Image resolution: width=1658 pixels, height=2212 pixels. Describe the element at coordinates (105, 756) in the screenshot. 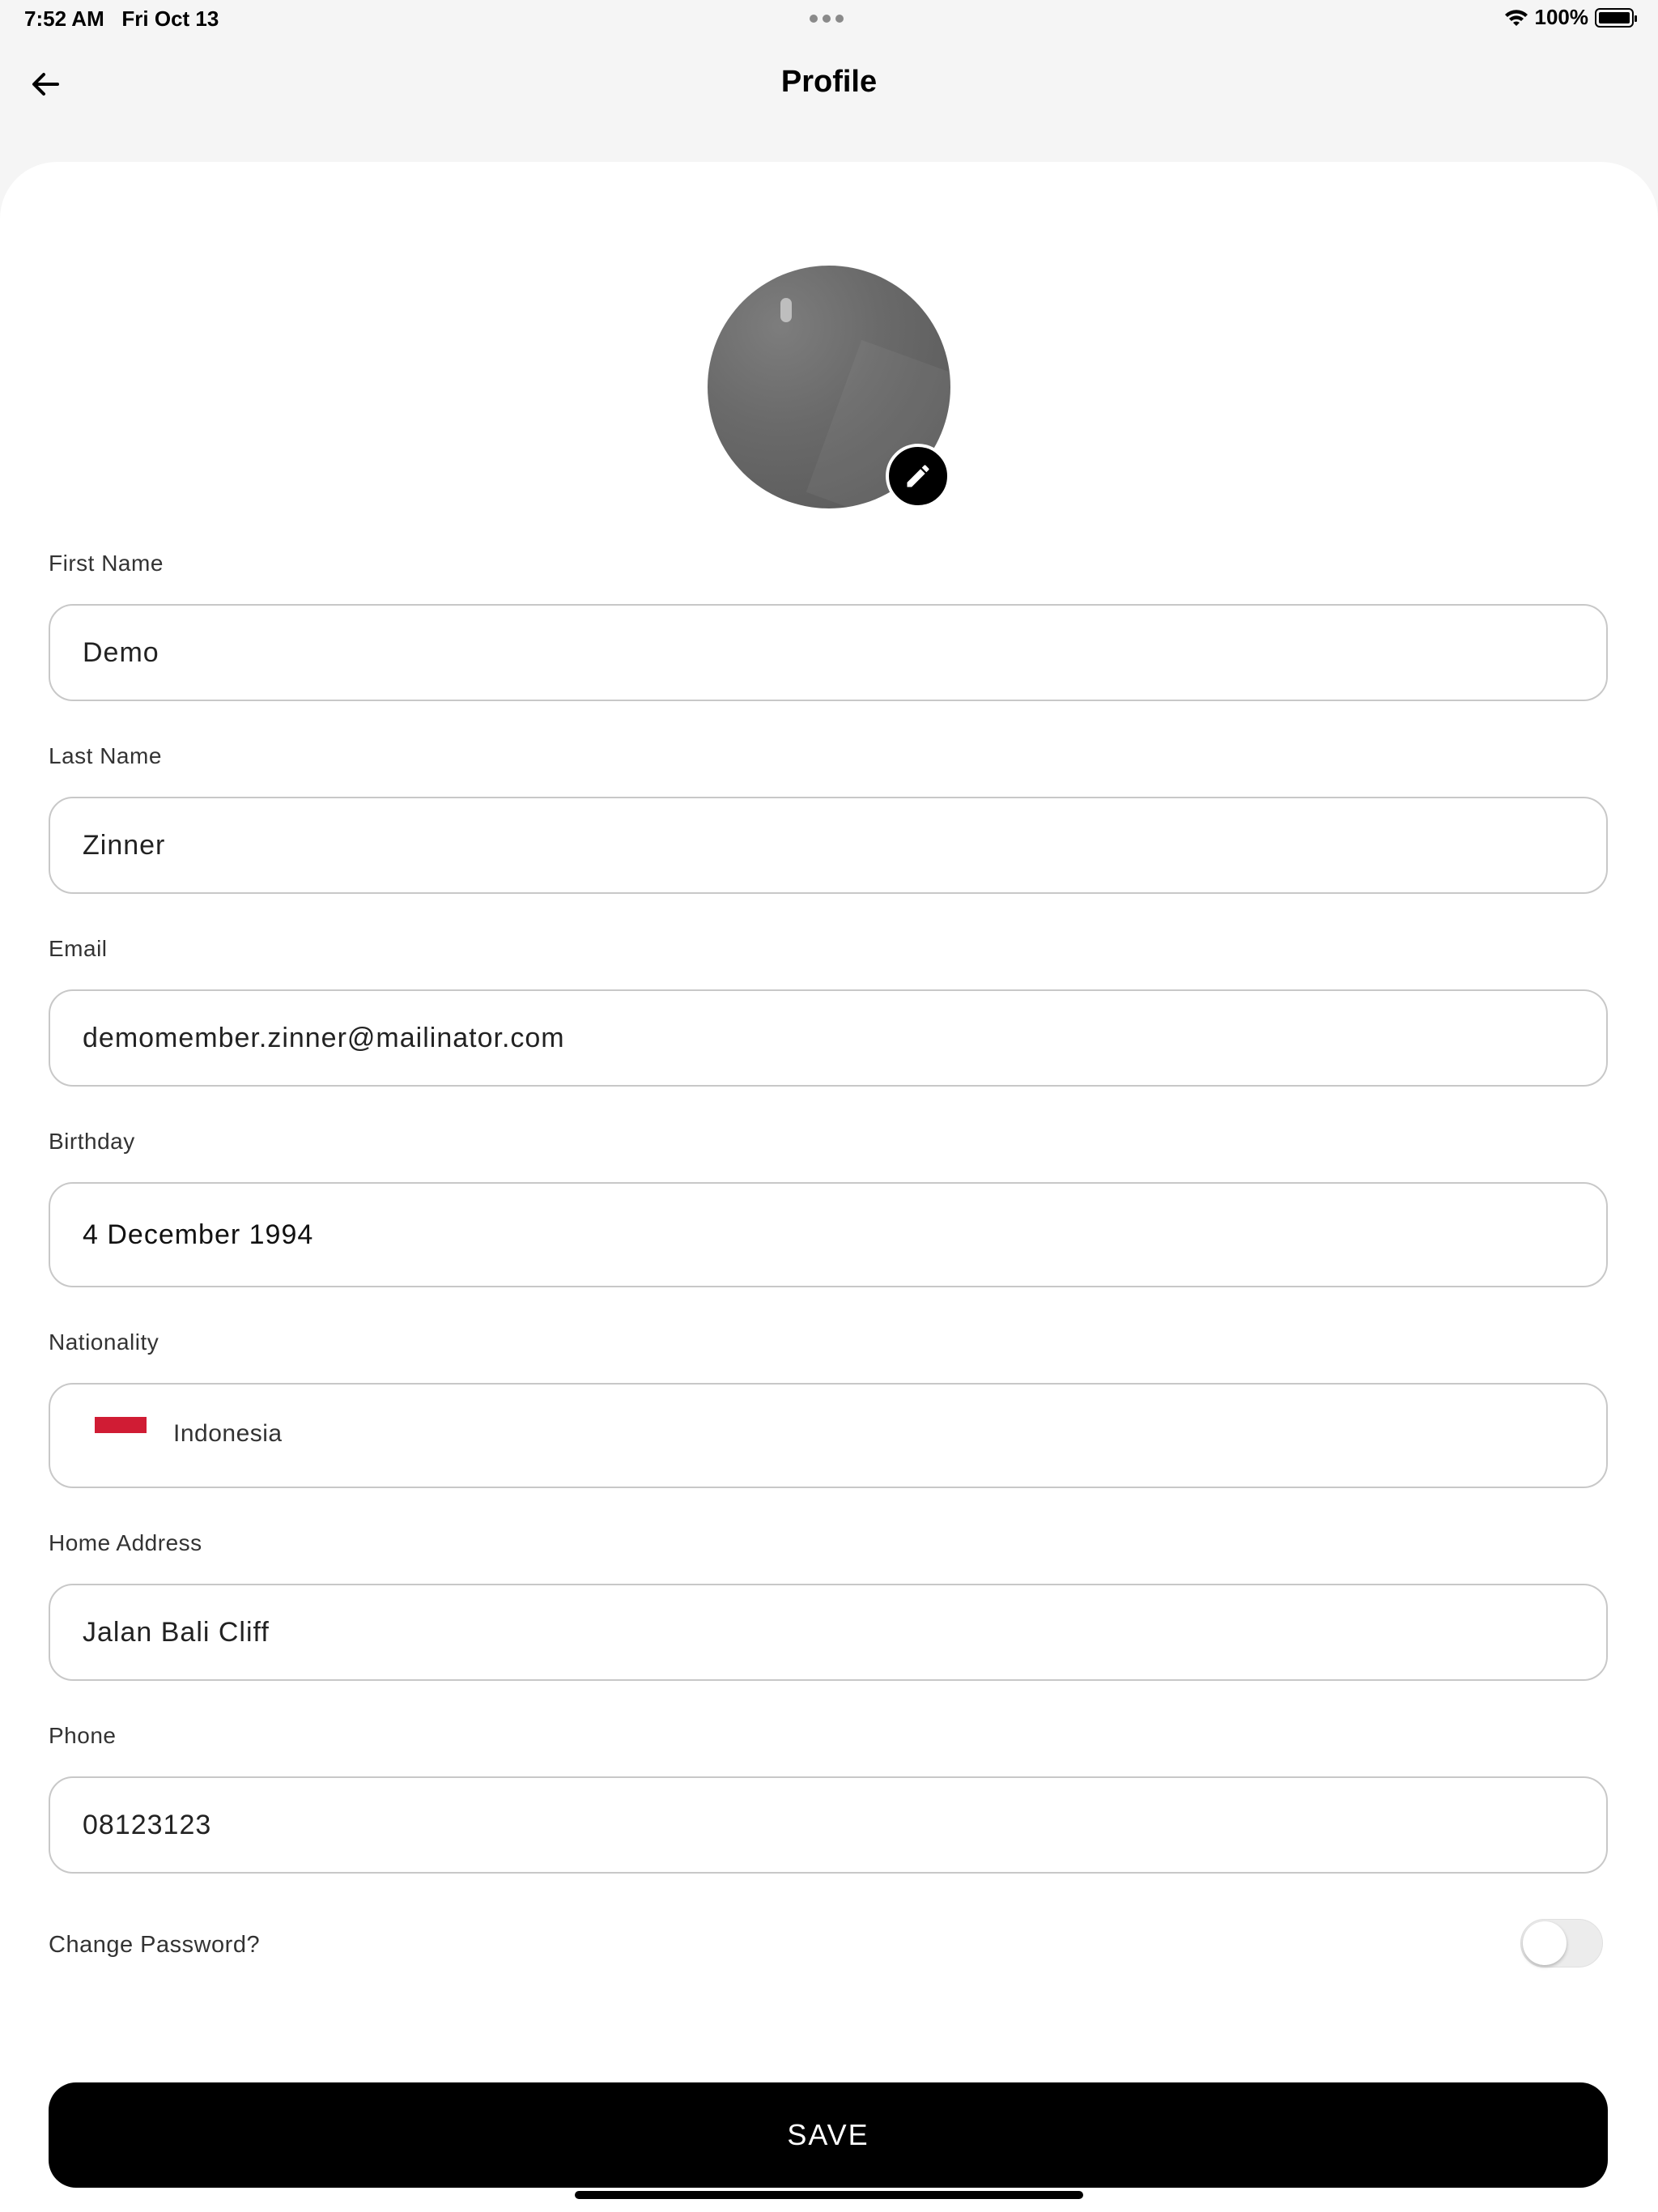

I see `last-name-label: Last Name` at that location.